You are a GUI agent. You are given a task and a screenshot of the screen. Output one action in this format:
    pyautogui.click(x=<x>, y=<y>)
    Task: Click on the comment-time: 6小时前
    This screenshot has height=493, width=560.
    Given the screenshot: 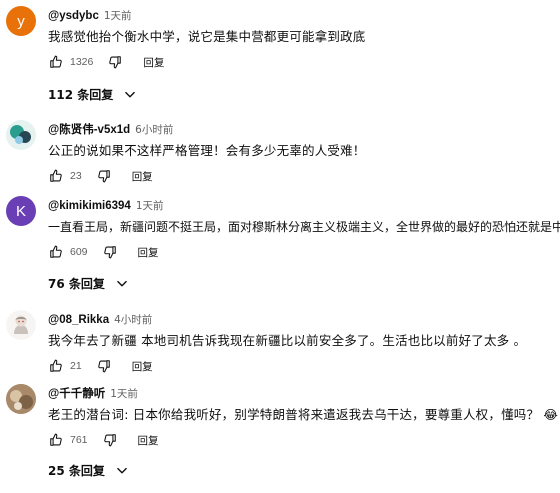 What is the action you would take?
    pyautogui.click(x=154, y=130)
    